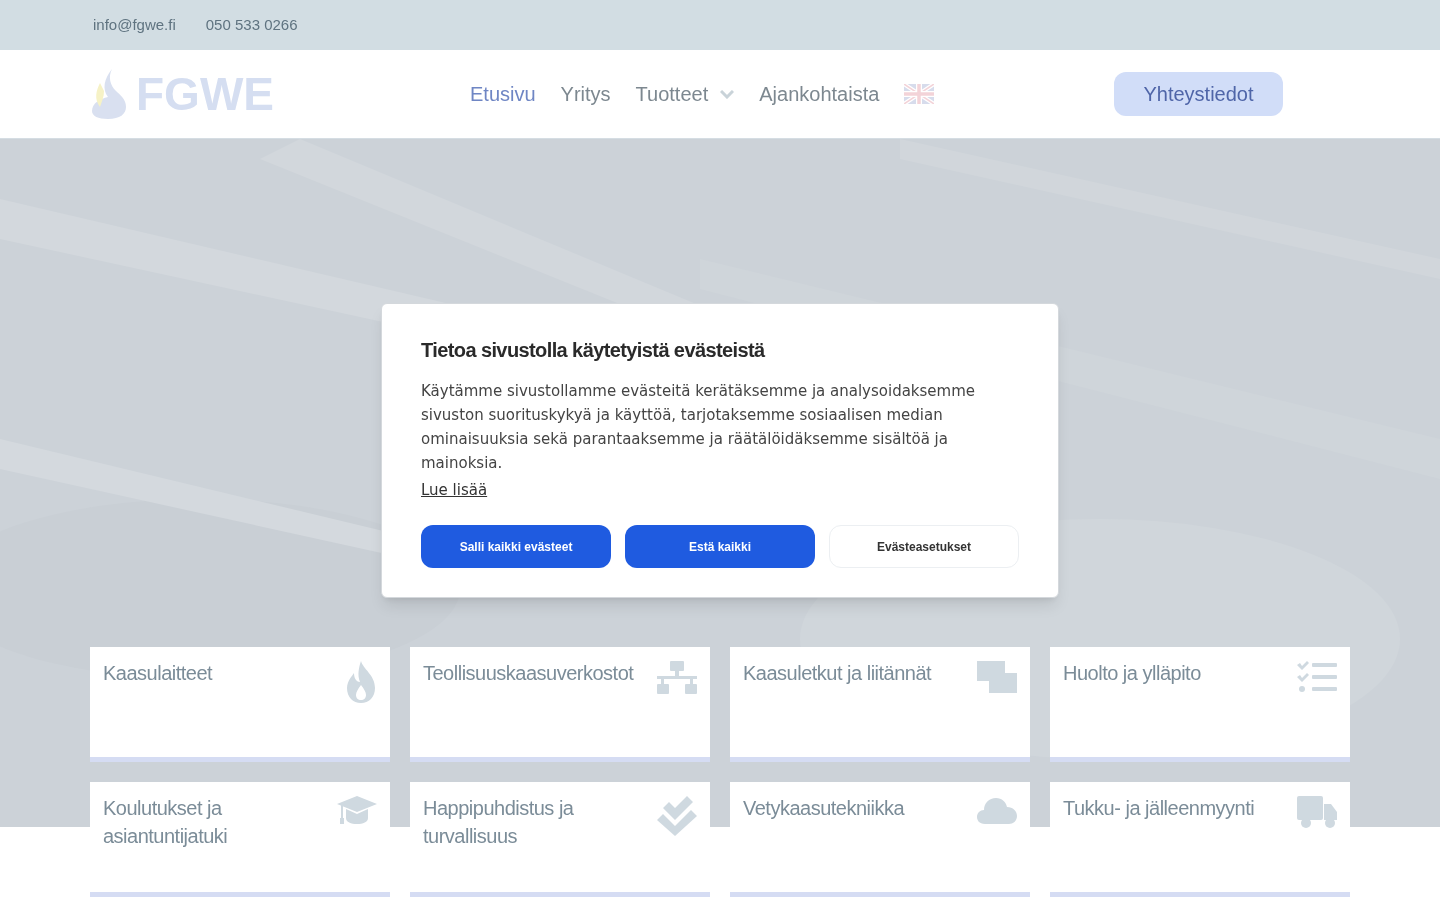 The height and width of the screenshot is (900, 1440). What do you see at coordinates (880, 704) in the screenshot?
I see `service-card: Kaasuletkut ja liitännät` at bounding box center [880, 704].